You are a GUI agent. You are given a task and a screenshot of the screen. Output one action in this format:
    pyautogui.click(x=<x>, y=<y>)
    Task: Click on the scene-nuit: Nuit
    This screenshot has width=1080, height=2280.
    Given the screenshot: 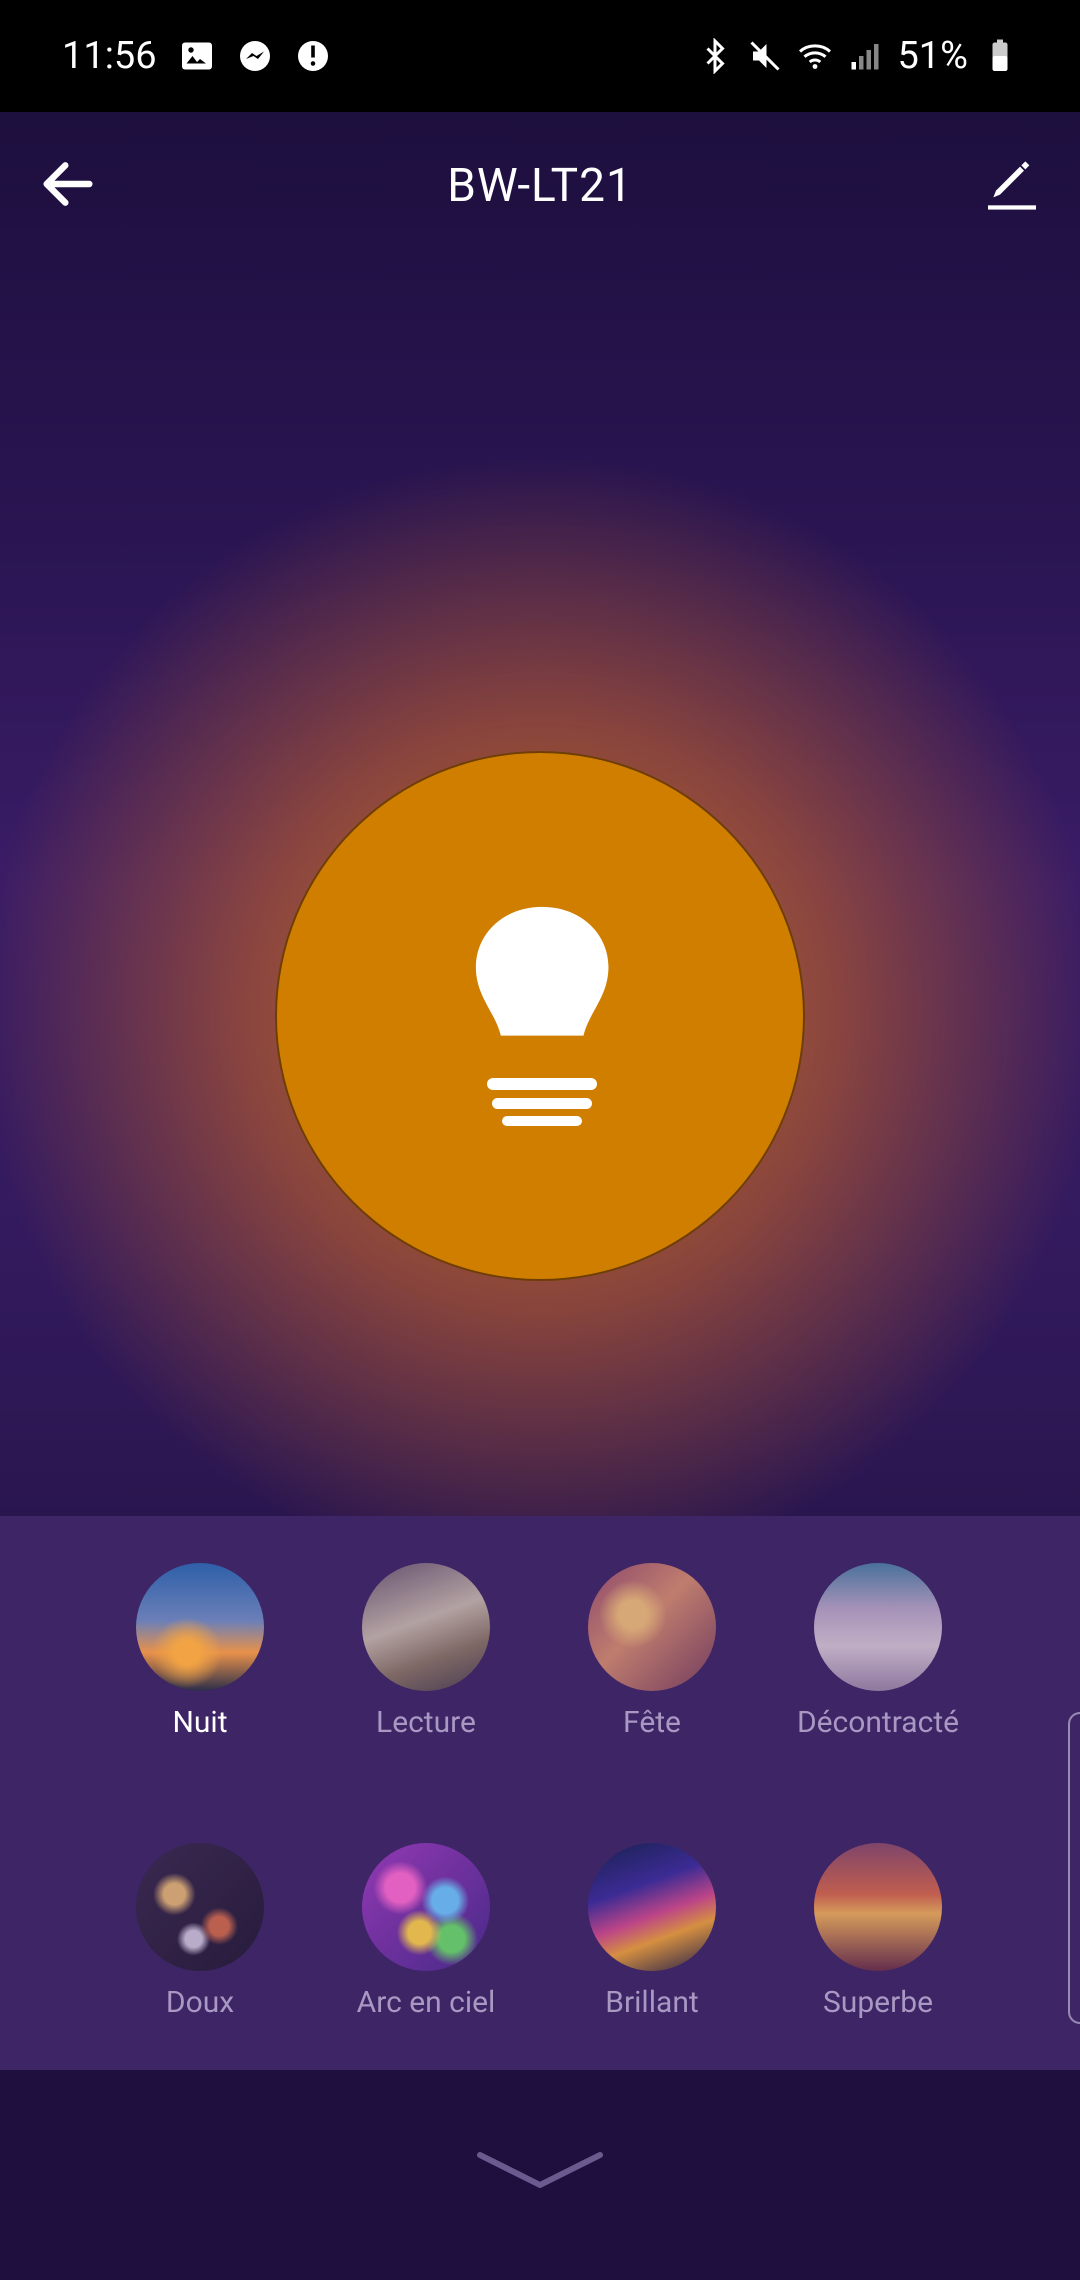 What is the action you would take?
    pyautogui.click(x=200, y=1651)
    